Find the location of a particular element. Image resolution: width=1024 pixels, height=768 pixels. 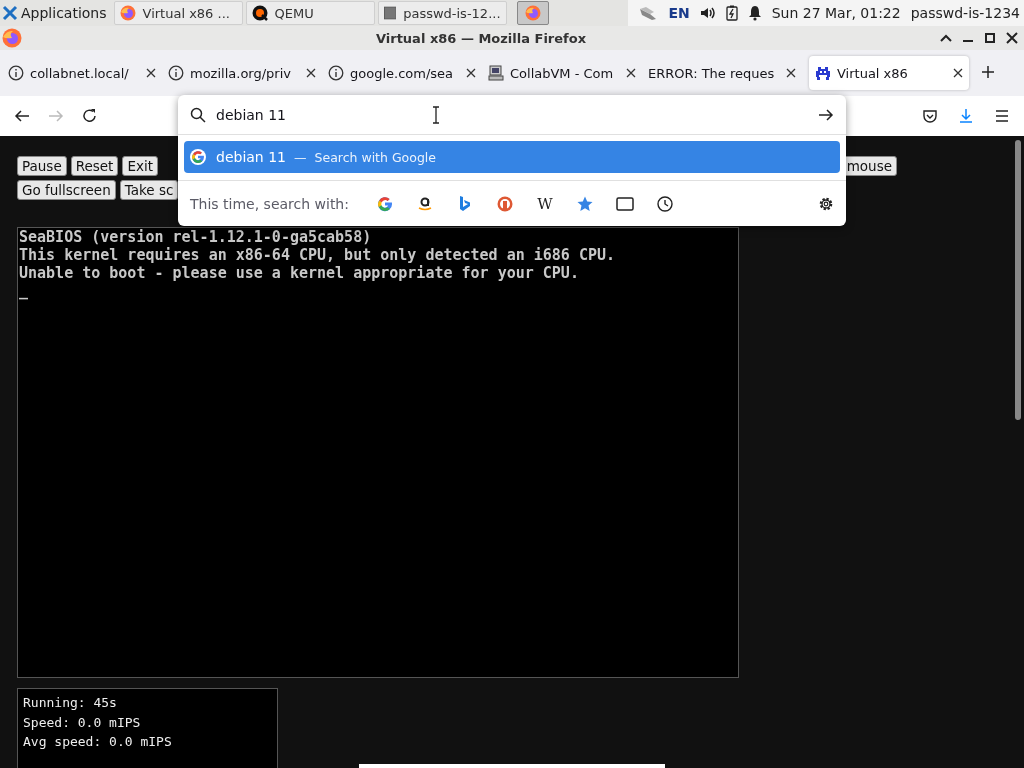

keyboard-layout: EN is located at coordinates (679, 13).